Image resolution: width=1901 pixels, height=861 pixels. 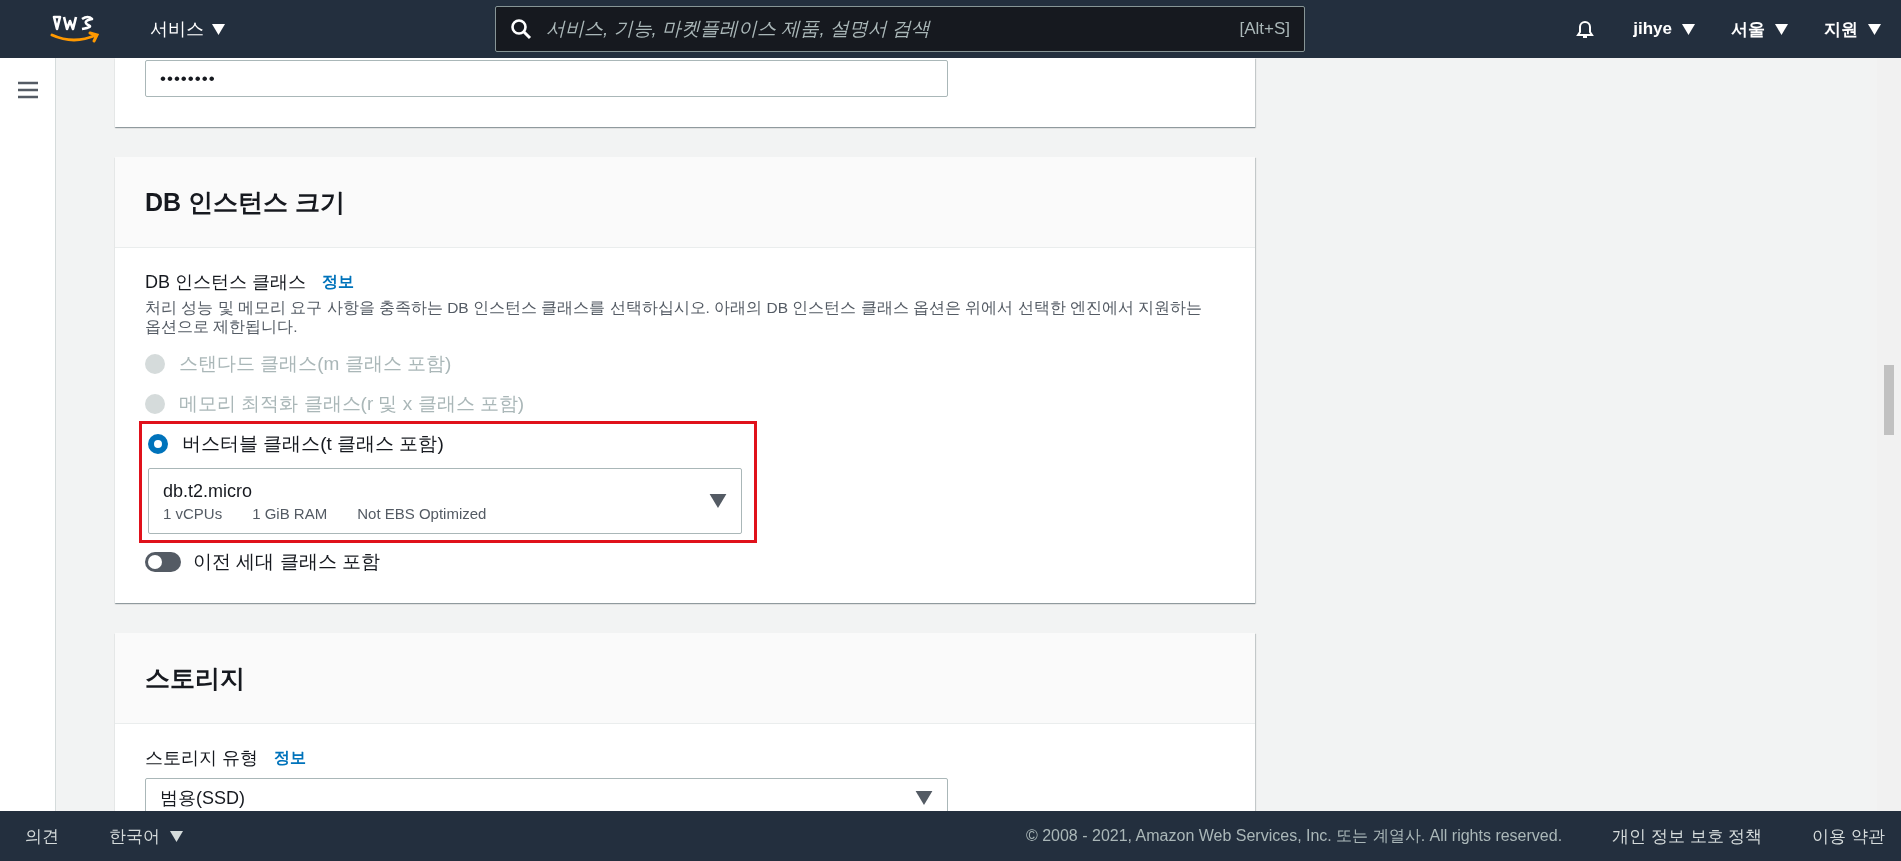 What do you see at coordinates (245, 202) in the screenshot?
I see `section-title: DB 인스턴스 크기` at bounding box center [245, 202].